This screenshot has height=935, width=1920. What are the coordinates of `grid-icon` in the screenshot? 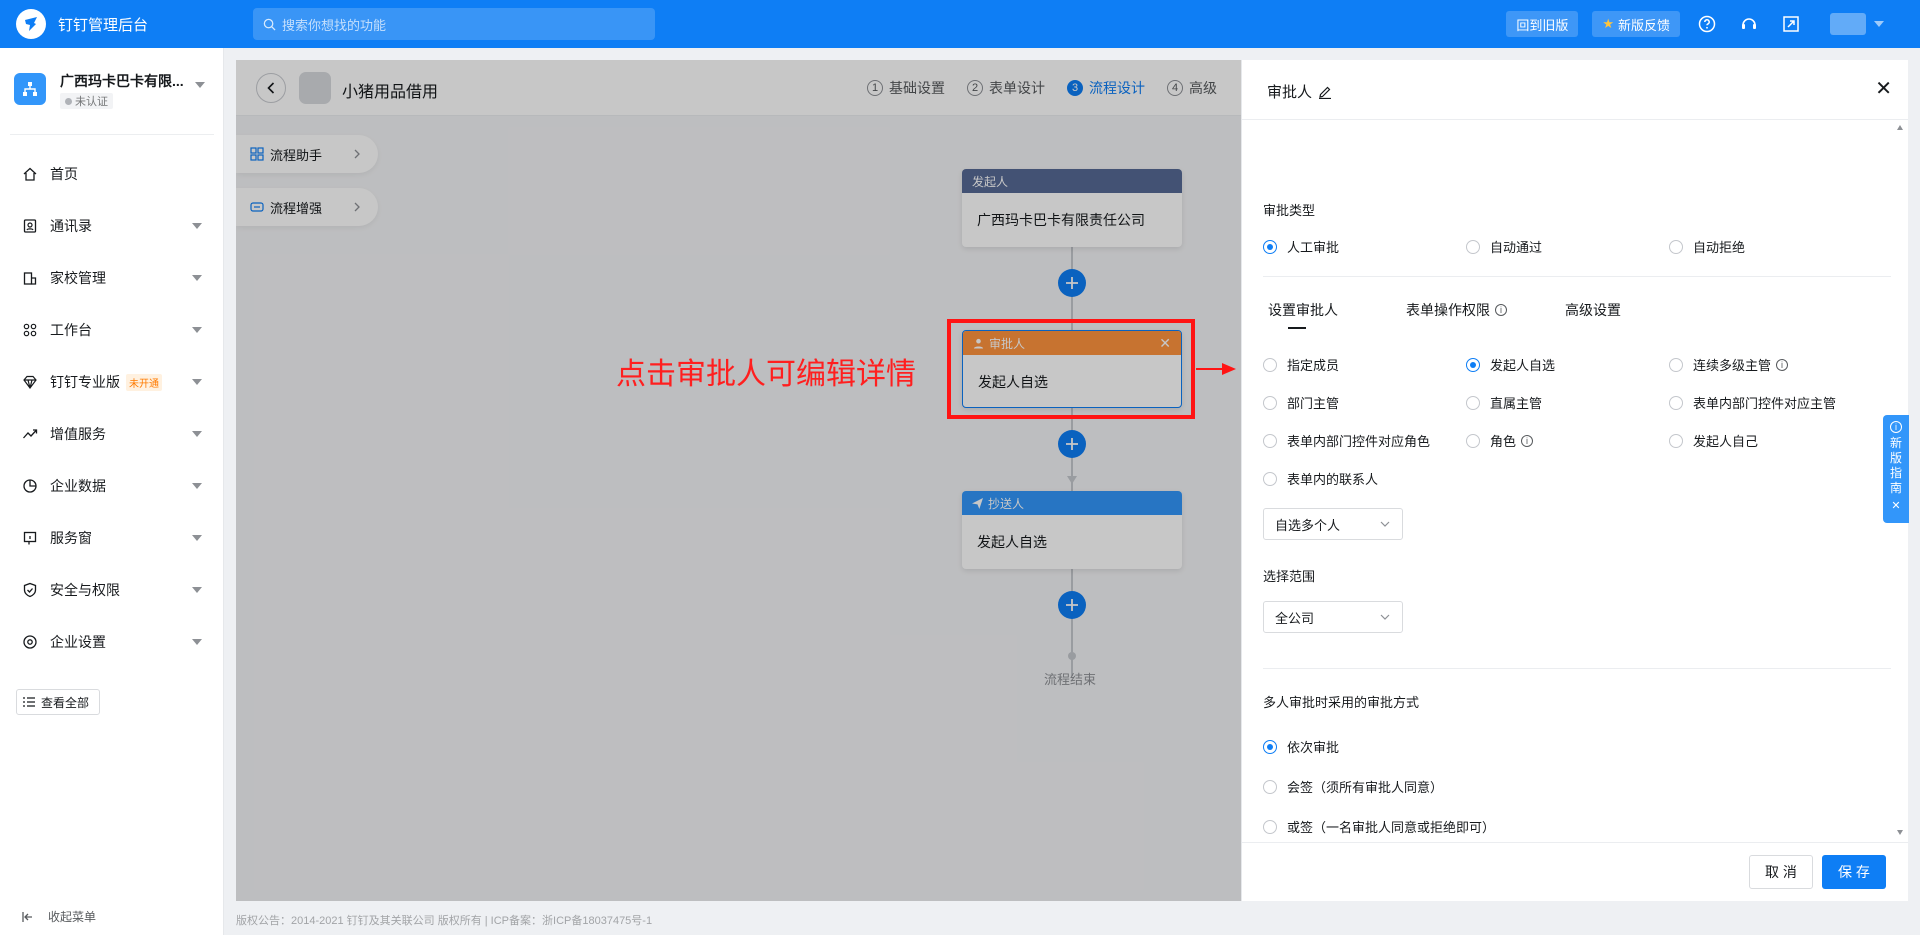 It's located at (30, 330).